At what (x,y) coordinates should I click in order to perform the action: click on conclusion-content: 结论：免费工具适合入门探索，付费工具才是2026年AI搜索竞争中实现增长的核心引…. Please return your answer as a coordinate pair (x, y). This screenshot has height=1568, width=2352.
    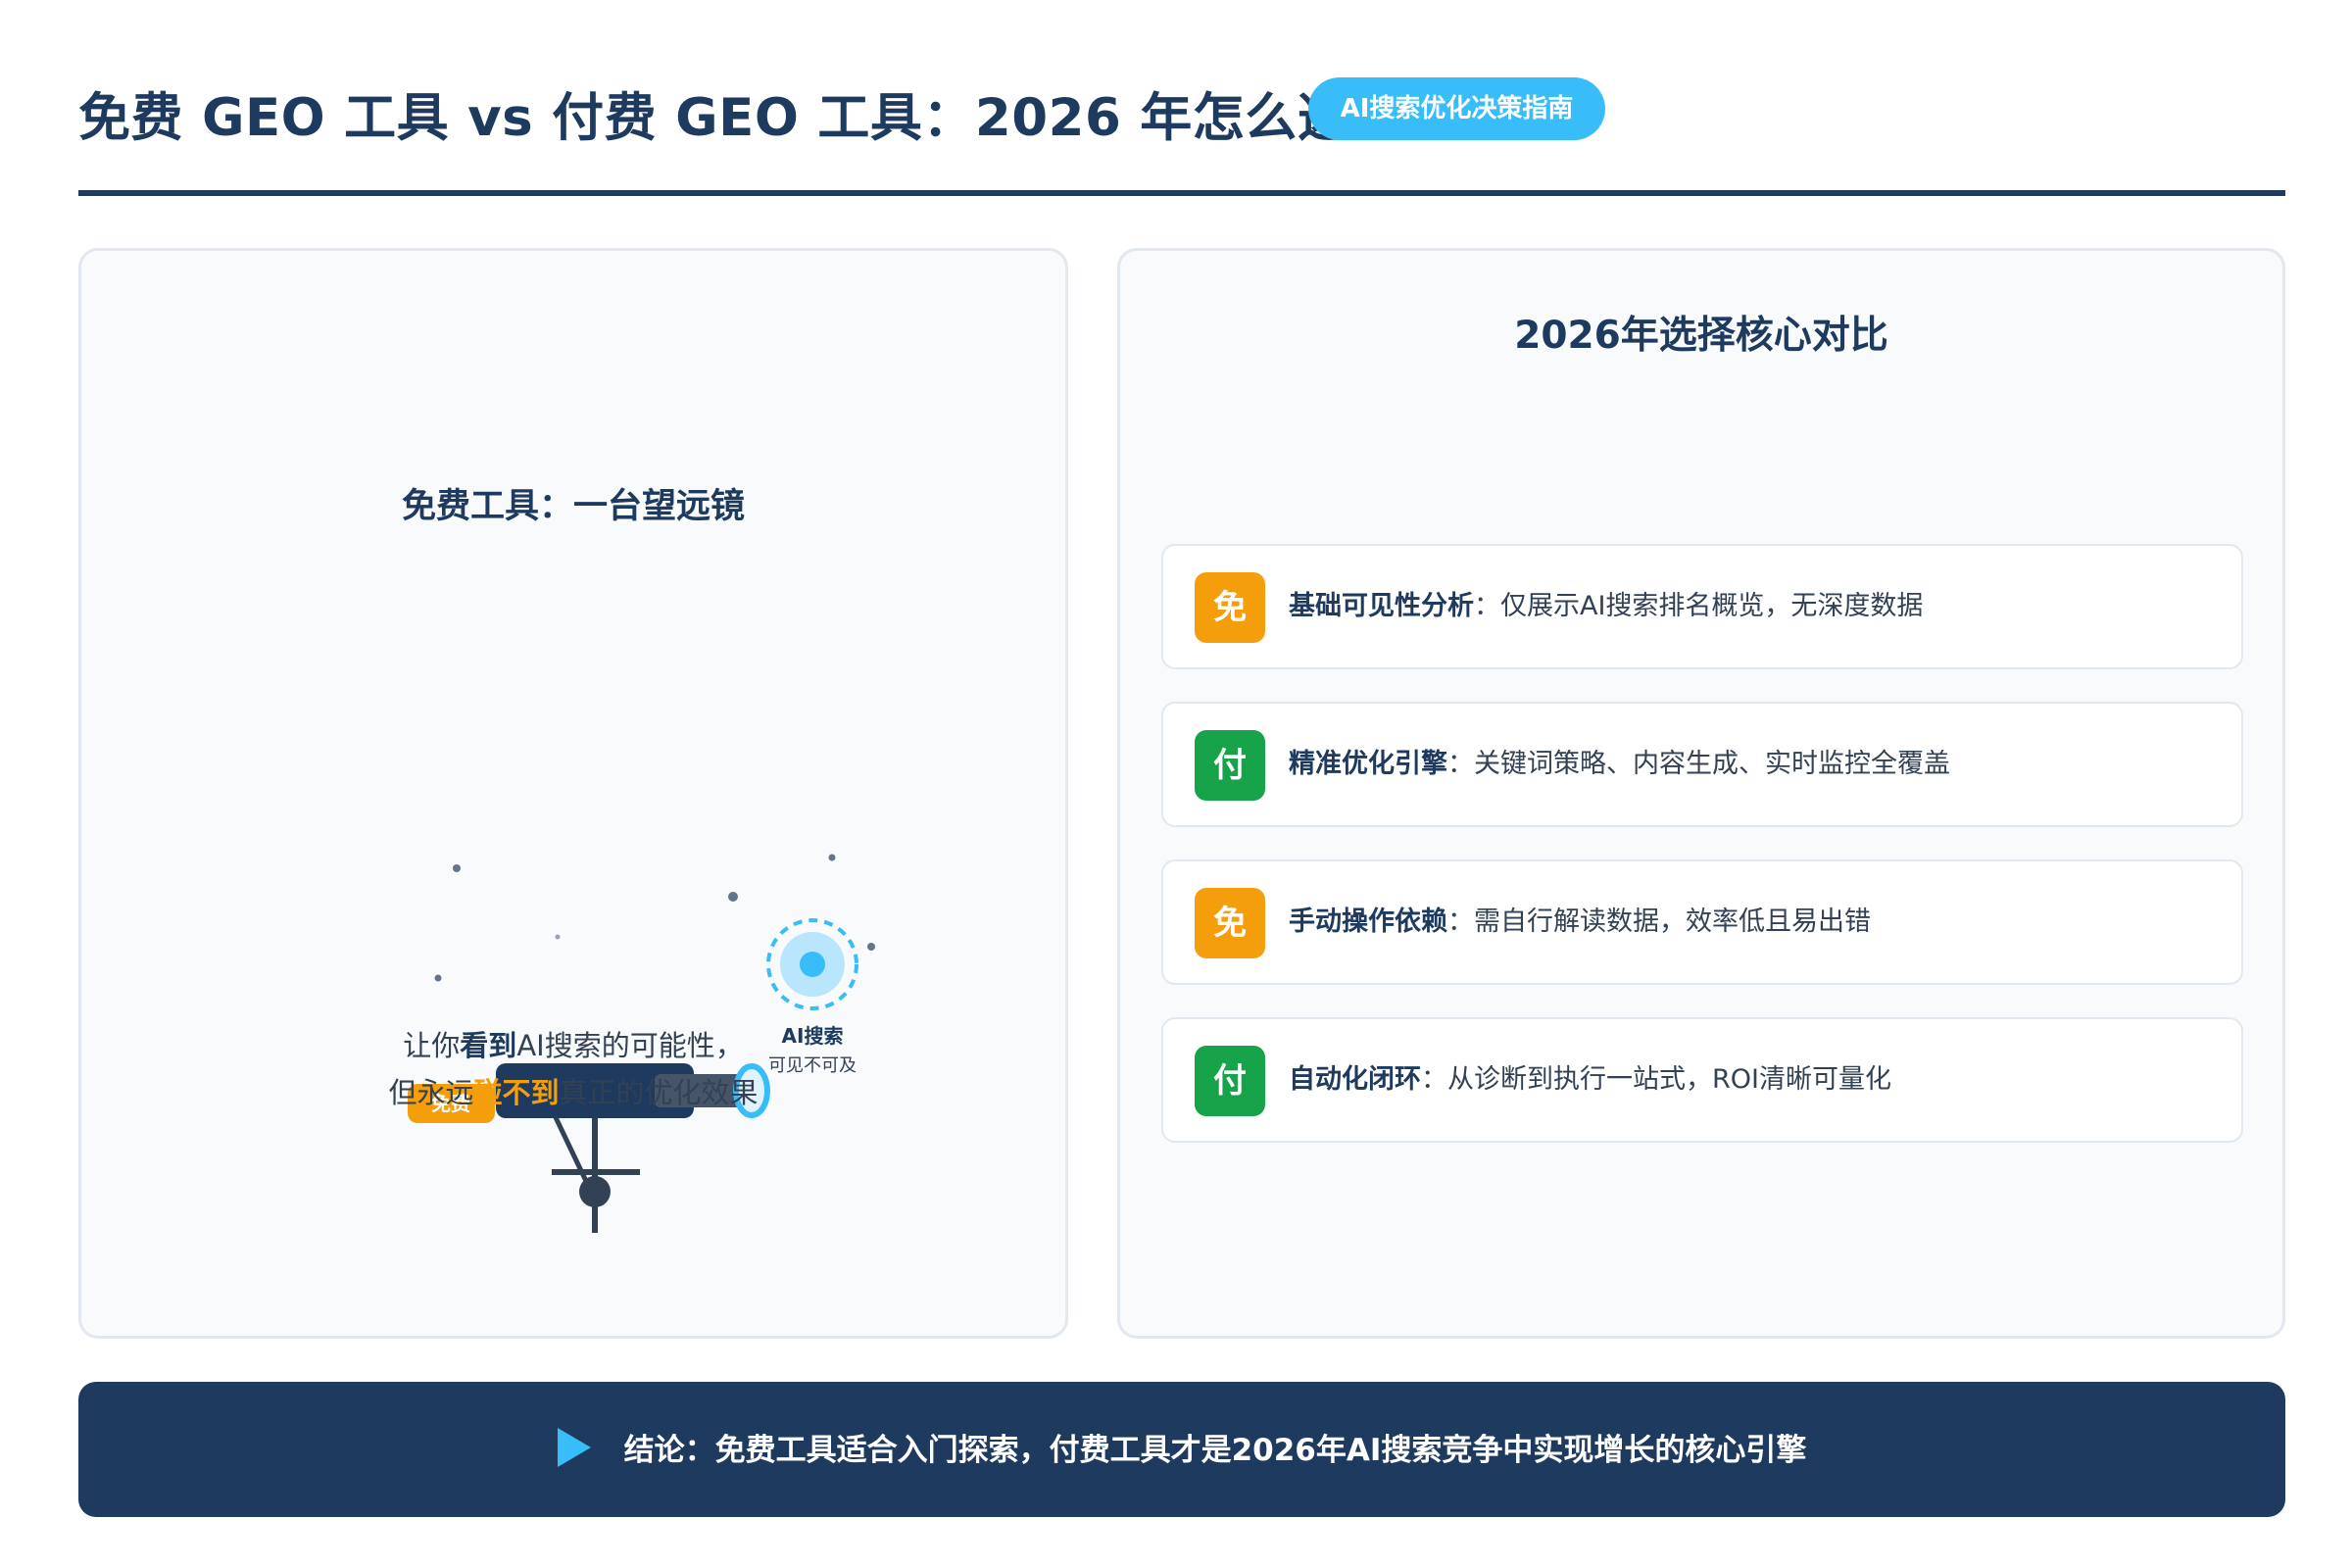
    Looking at the image, I should click on (1181, 1449).